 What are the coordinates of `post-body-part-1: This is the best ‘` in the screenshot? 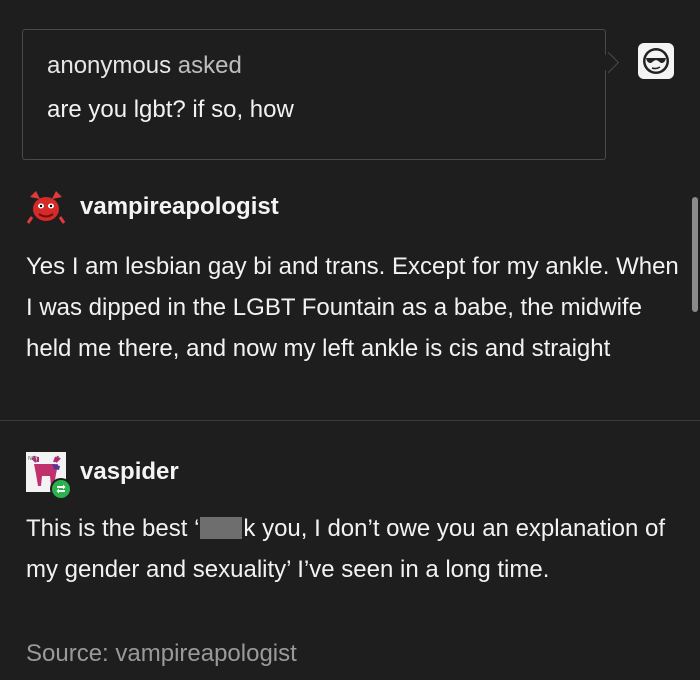 It's located at (113, 528).